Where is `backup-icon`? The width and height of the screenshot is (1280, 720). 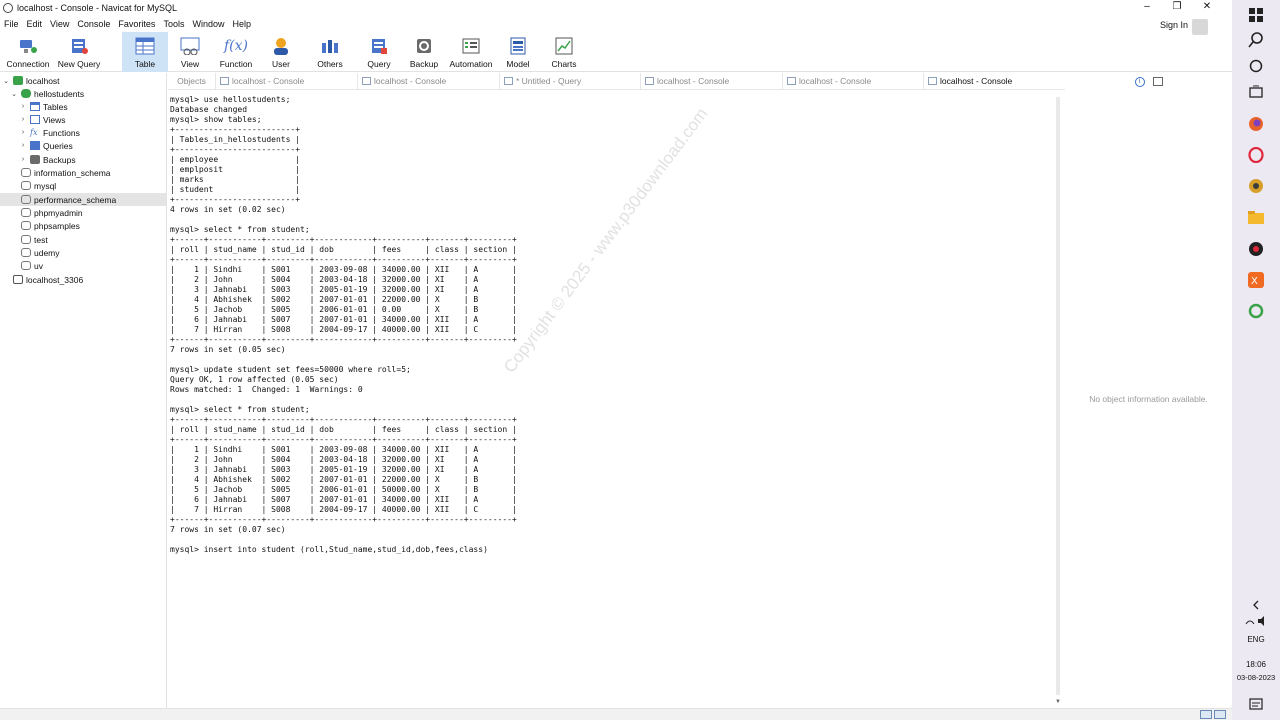 backup-icon is located at coordinates (424, 46).